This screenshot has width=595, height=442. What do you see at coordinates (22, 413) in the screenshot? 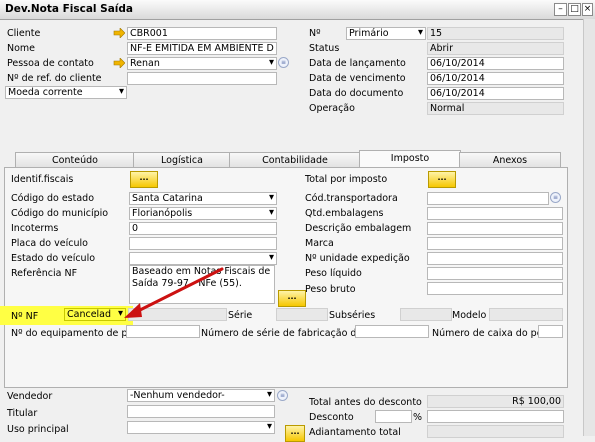
I see `titular-label: Titular` at bounding box center [22, 413].